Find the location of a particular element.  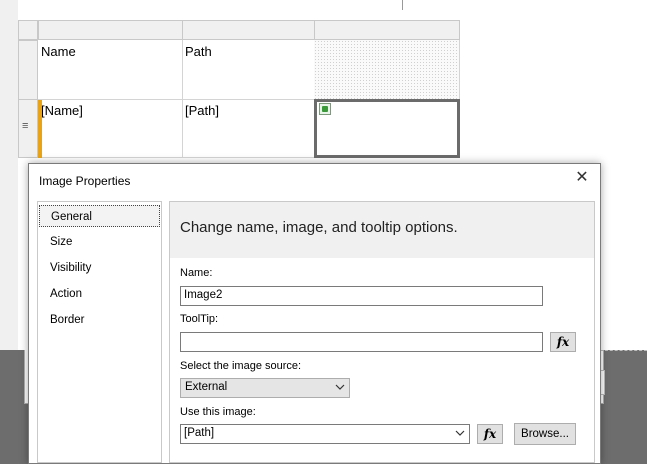

close-icon: ✕ is located at coordinates (582, 178).